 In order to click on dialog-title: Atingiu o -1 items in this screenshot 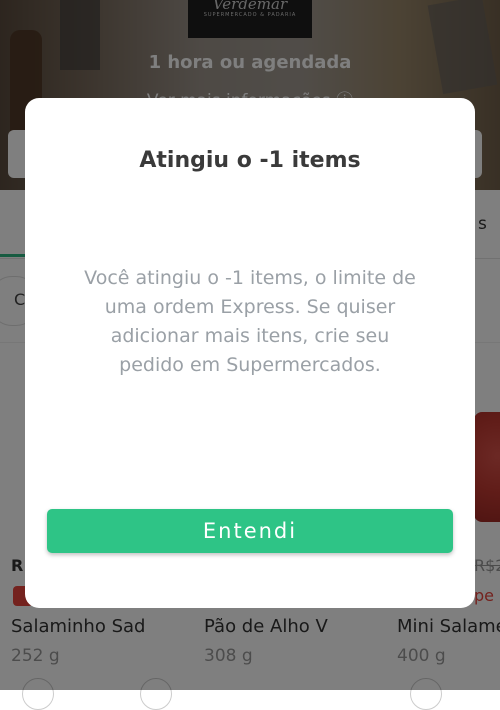, I will do `click(250, 160)`.